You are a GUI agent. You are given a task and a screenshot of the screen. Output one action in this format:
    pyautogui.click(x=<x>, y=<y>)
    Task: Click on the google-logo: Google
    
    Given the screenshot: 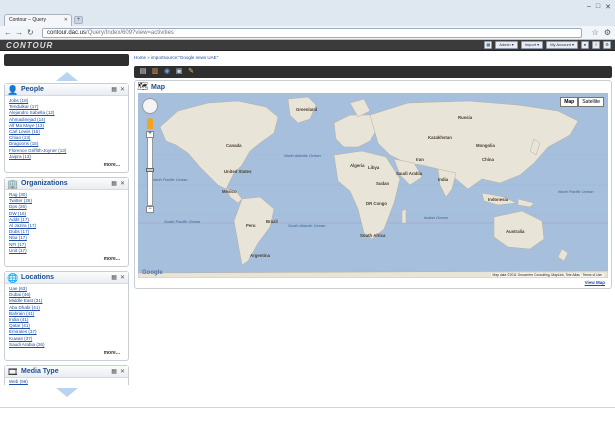 What is the action you would take?
    pyautogui.click(x=152, y=273)
    